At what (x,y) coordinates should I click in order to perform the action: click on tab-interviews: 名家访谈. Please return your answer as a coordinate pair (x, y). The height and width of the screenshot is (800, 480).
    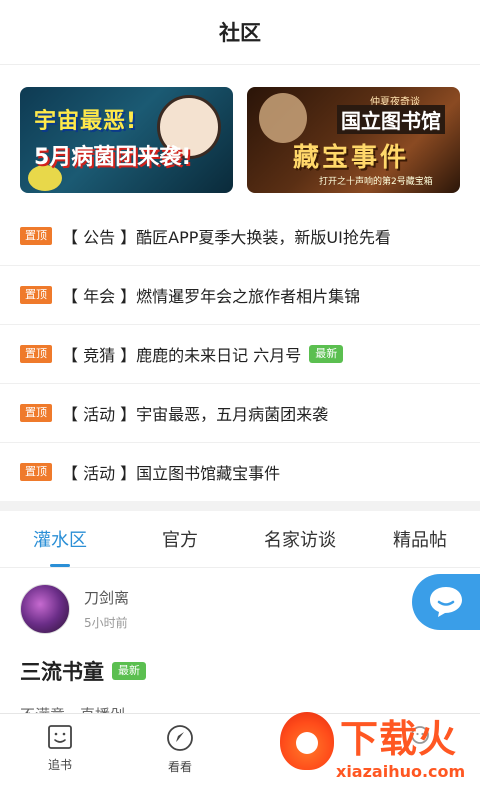
    Looking at the image, I should click on (300, 539).